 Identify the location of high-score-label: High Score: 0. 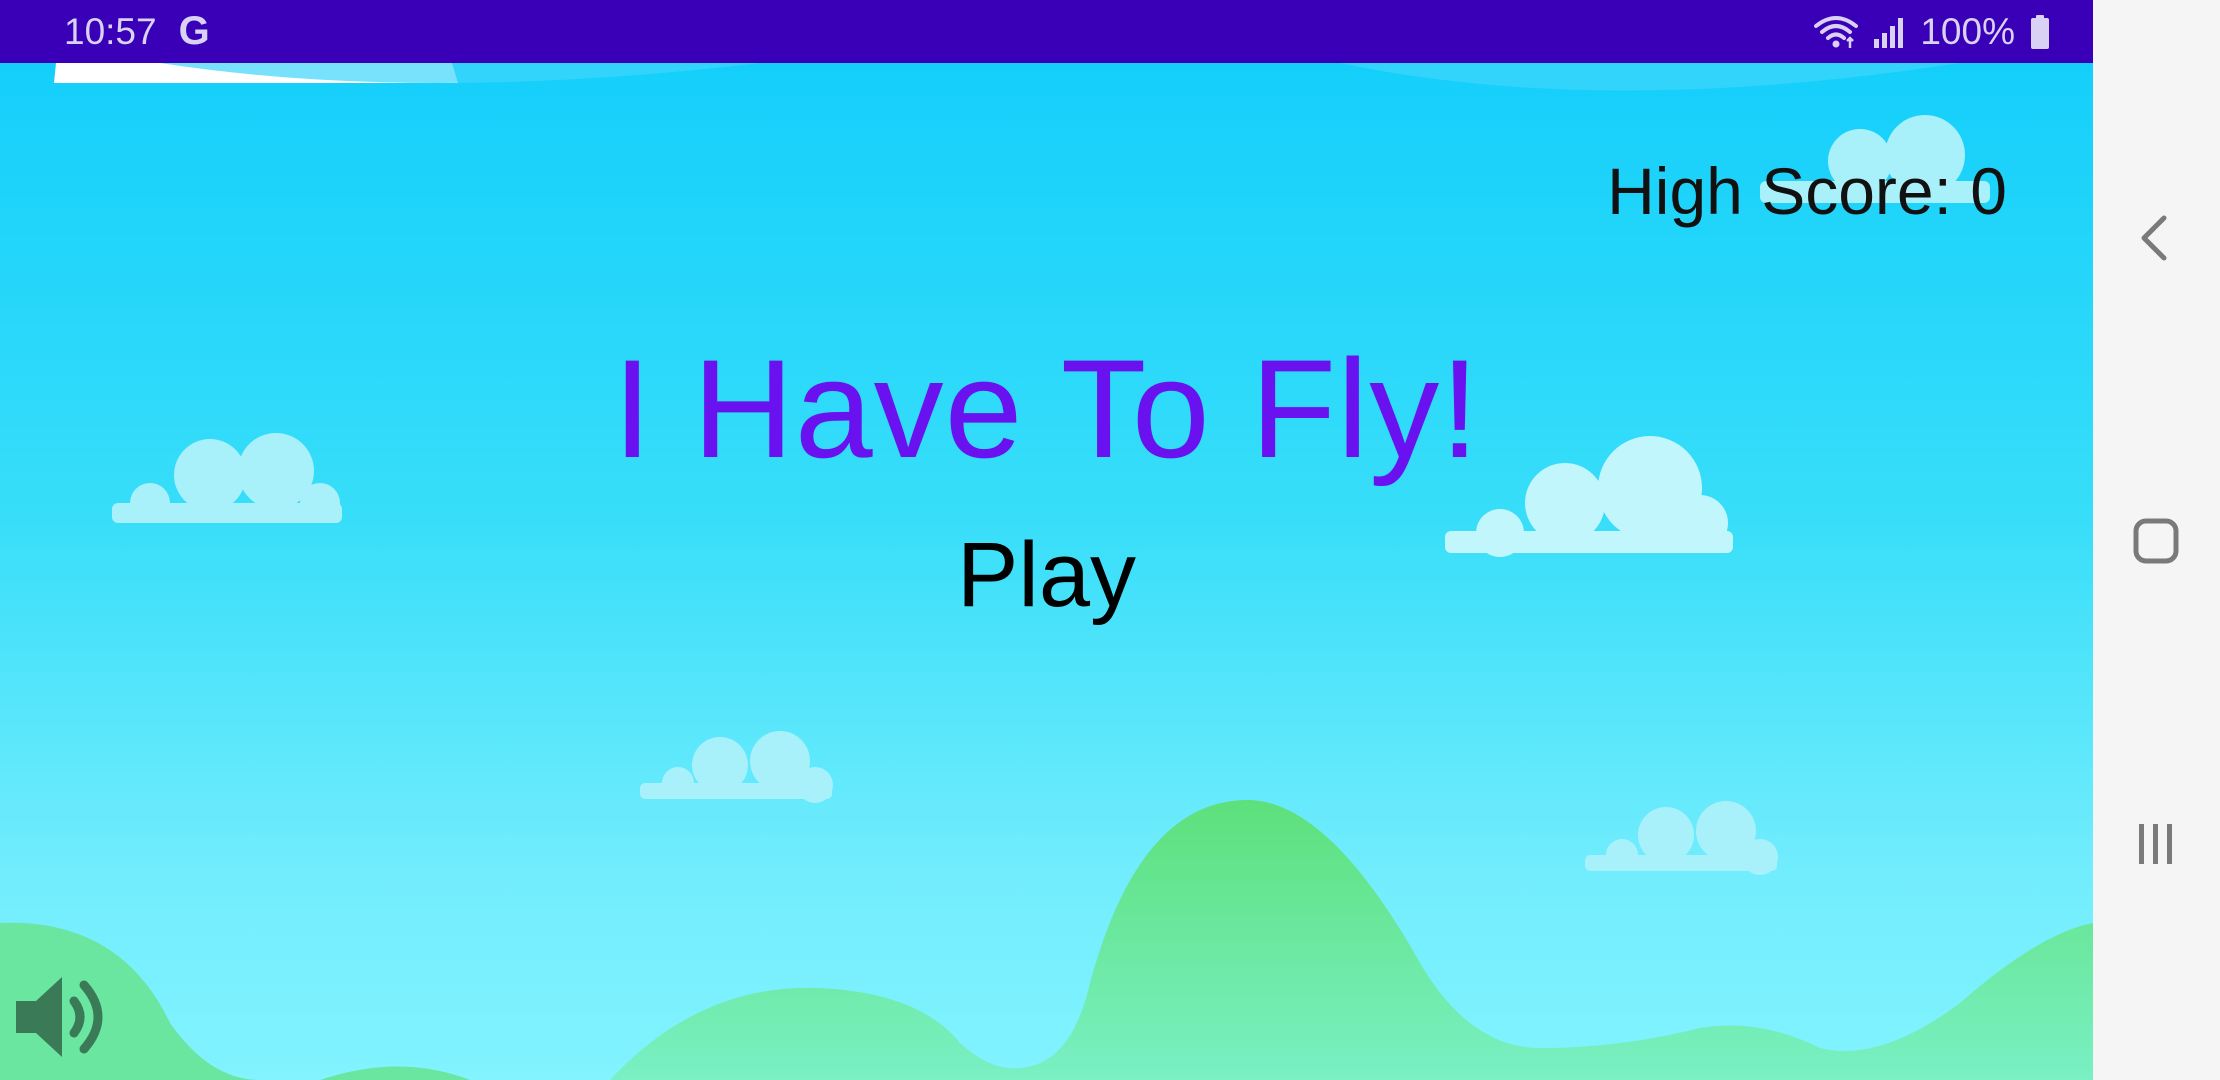
(1807, 191).